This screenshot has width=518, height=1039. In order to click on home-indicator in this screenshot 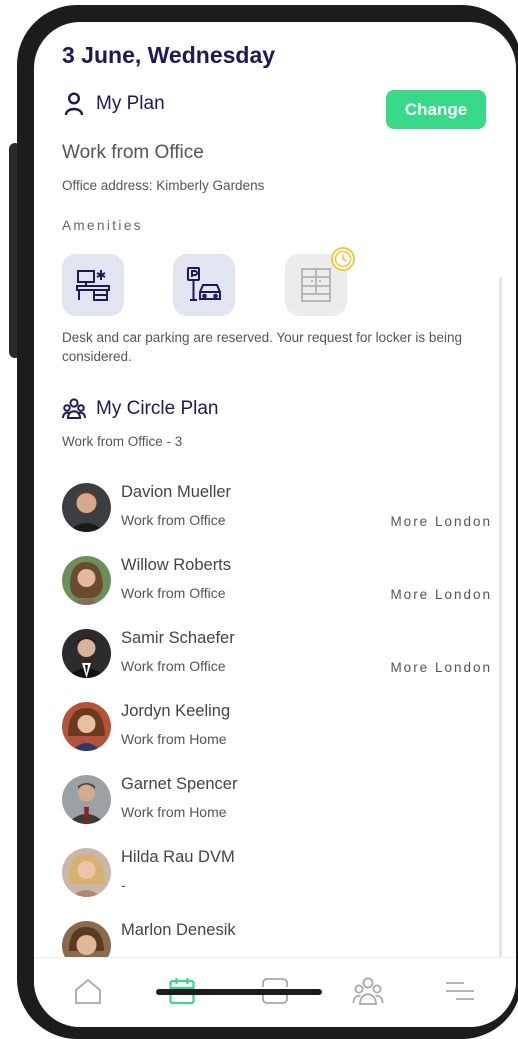, I will do `click(239, 992)`.